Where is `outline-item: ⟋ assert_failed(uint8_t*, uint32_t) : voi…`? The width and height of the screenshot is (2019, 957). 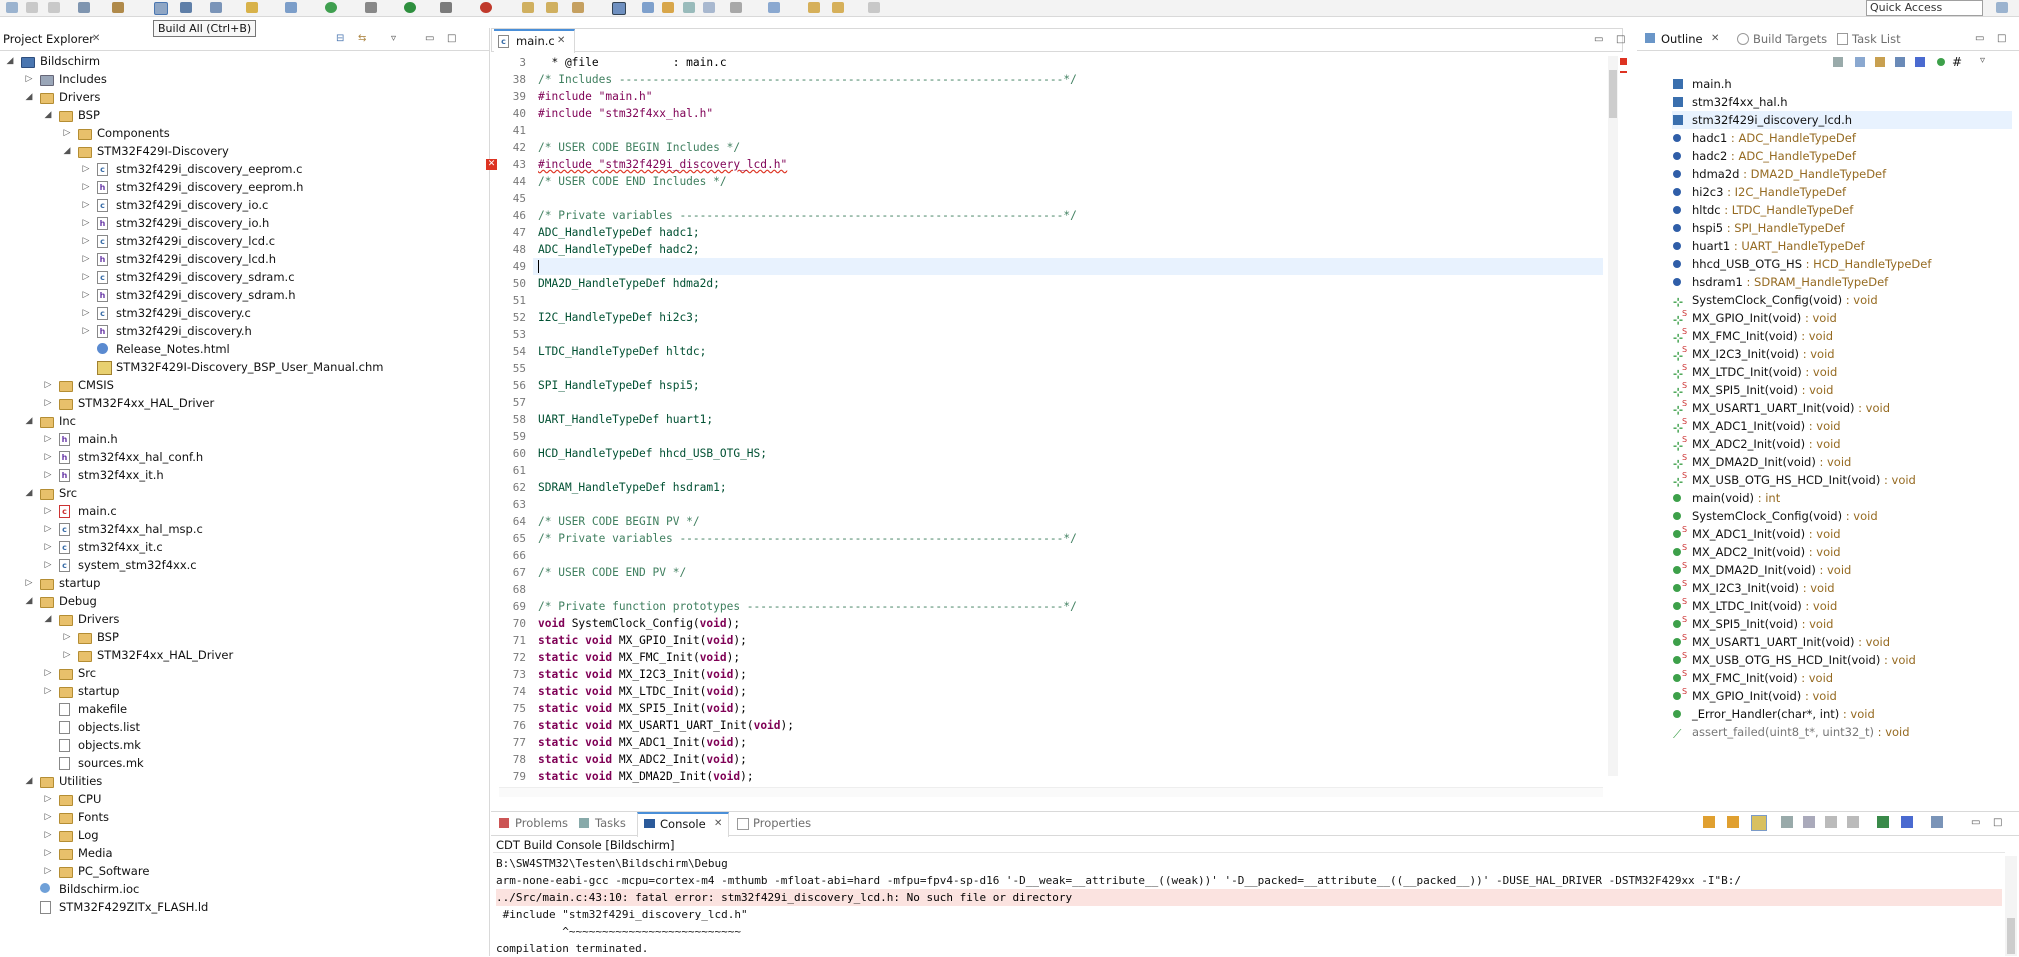 outline-item: ⟋ assert_failed(uint8_t*, uint32_t) : voi… is located at coordinates (1842, 732).